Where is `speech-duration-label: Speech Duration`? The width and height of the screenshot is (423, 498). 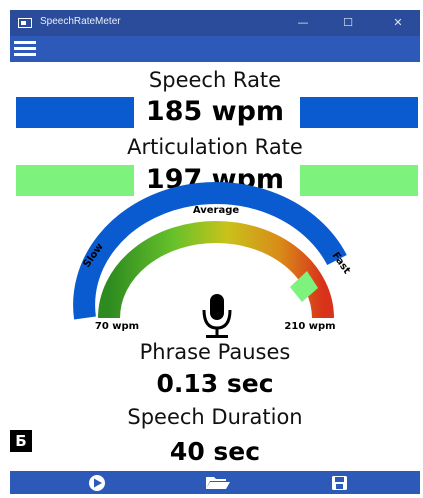 speech-duration-label: Speech Duration is located at coordinates (215, 417).